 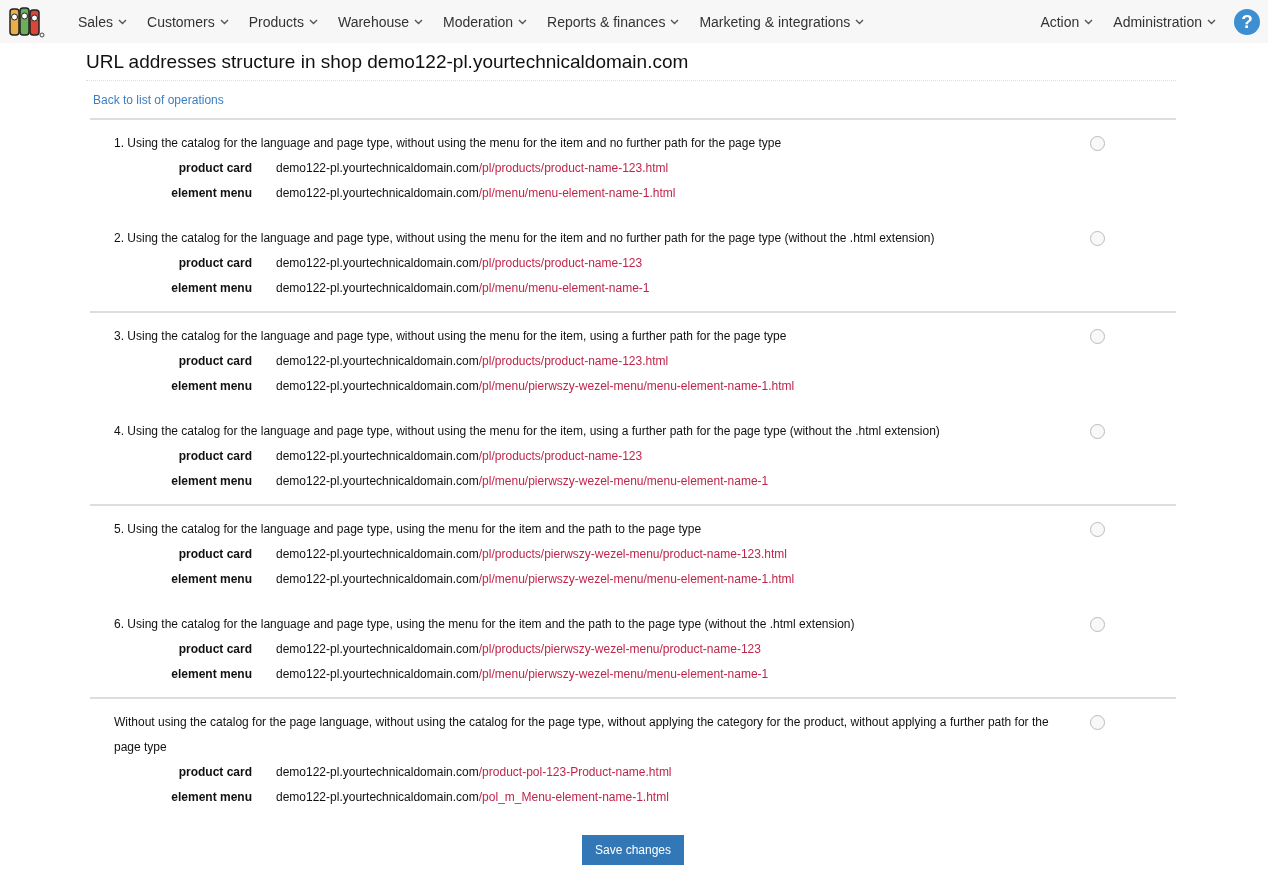 I want to click on option-description: 5. Using the catalog for the language and page type, using the menu for the item and the path to the page type, so click(x=408, y=529).